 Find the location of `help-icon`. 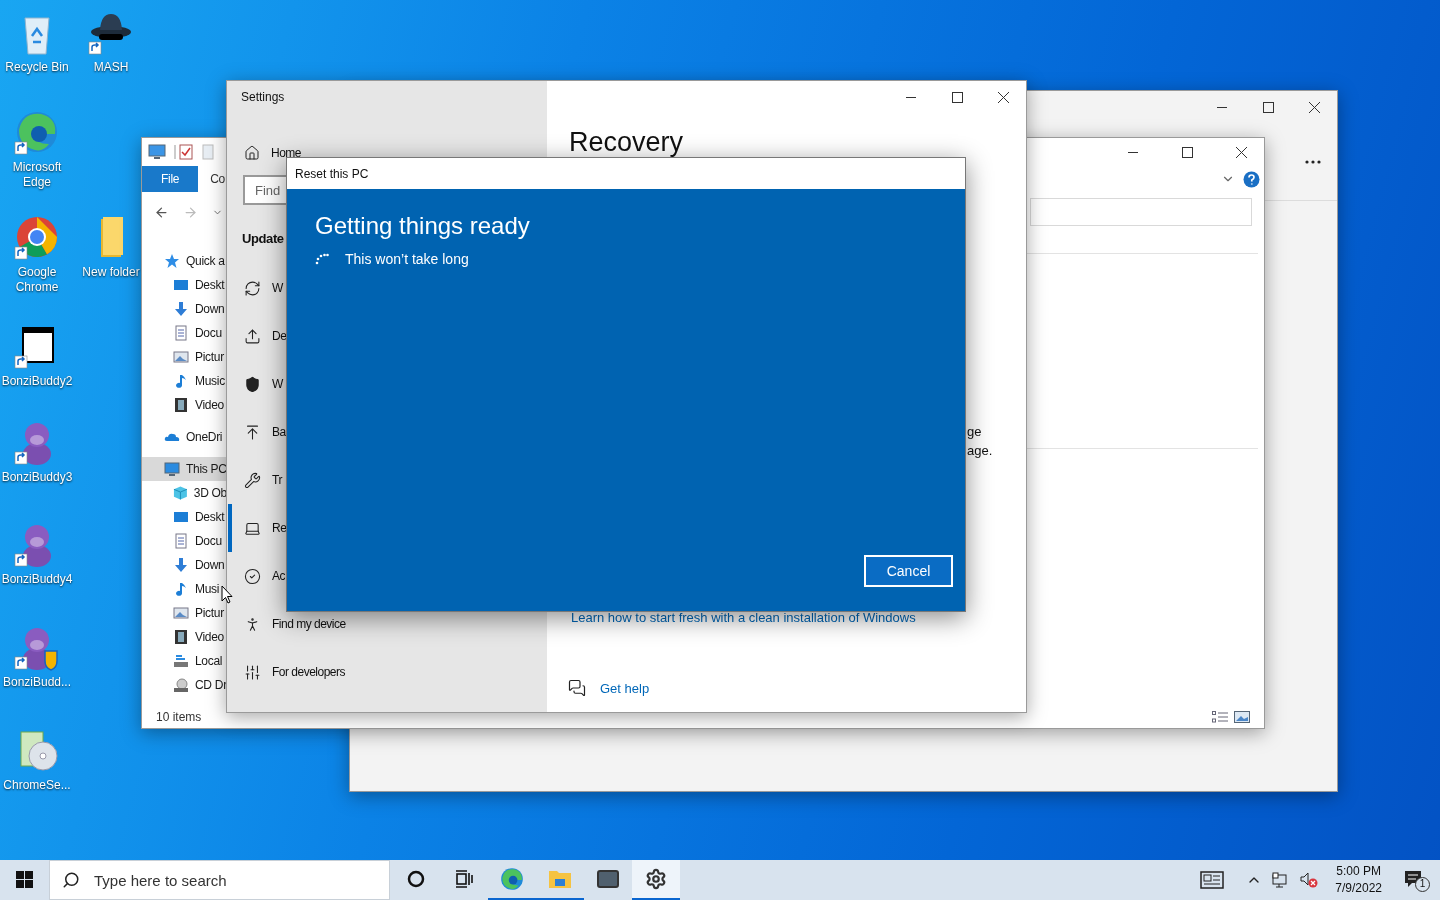

help-icon is located at coordinates (1251, 179).